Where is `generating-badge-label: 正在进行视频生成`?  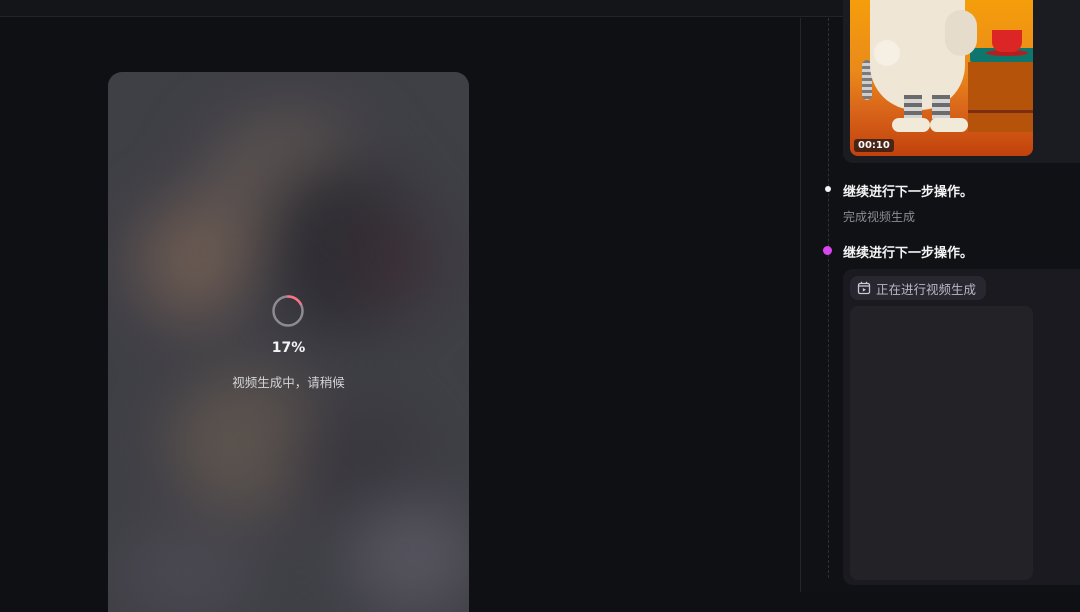 generating-badge-label: 正在进行视频生成 is located at coordinates (926, 289).